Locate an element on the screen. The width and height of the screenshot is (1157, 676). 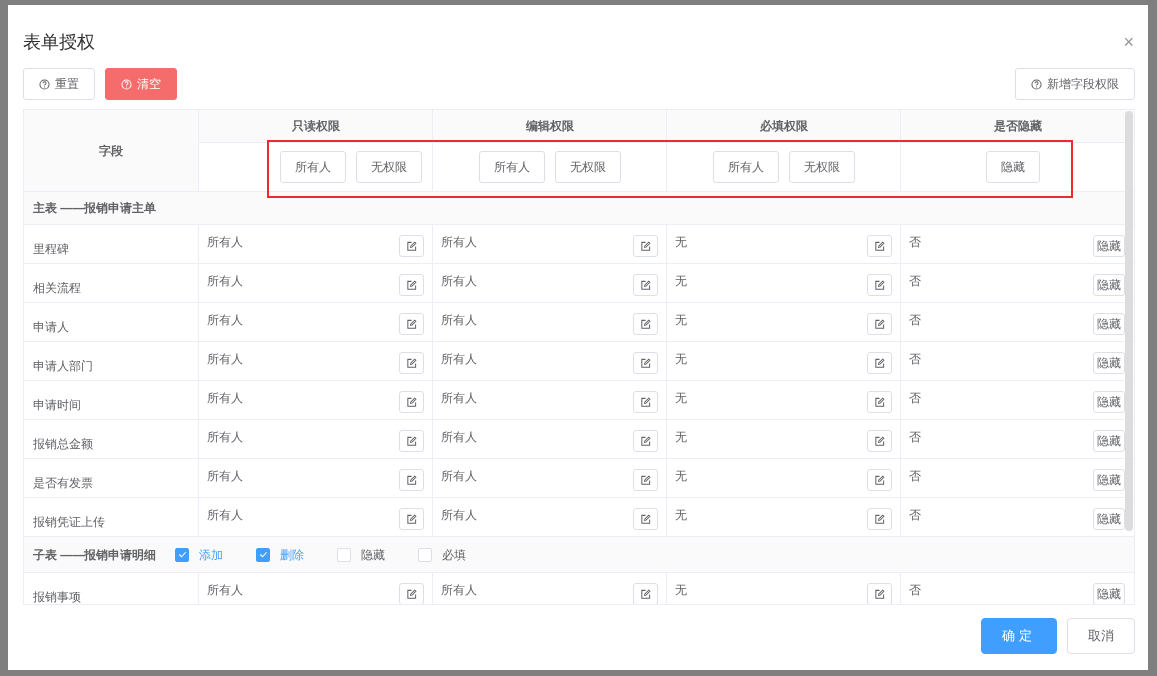
help-icon is located at coordinates (1036, 84).